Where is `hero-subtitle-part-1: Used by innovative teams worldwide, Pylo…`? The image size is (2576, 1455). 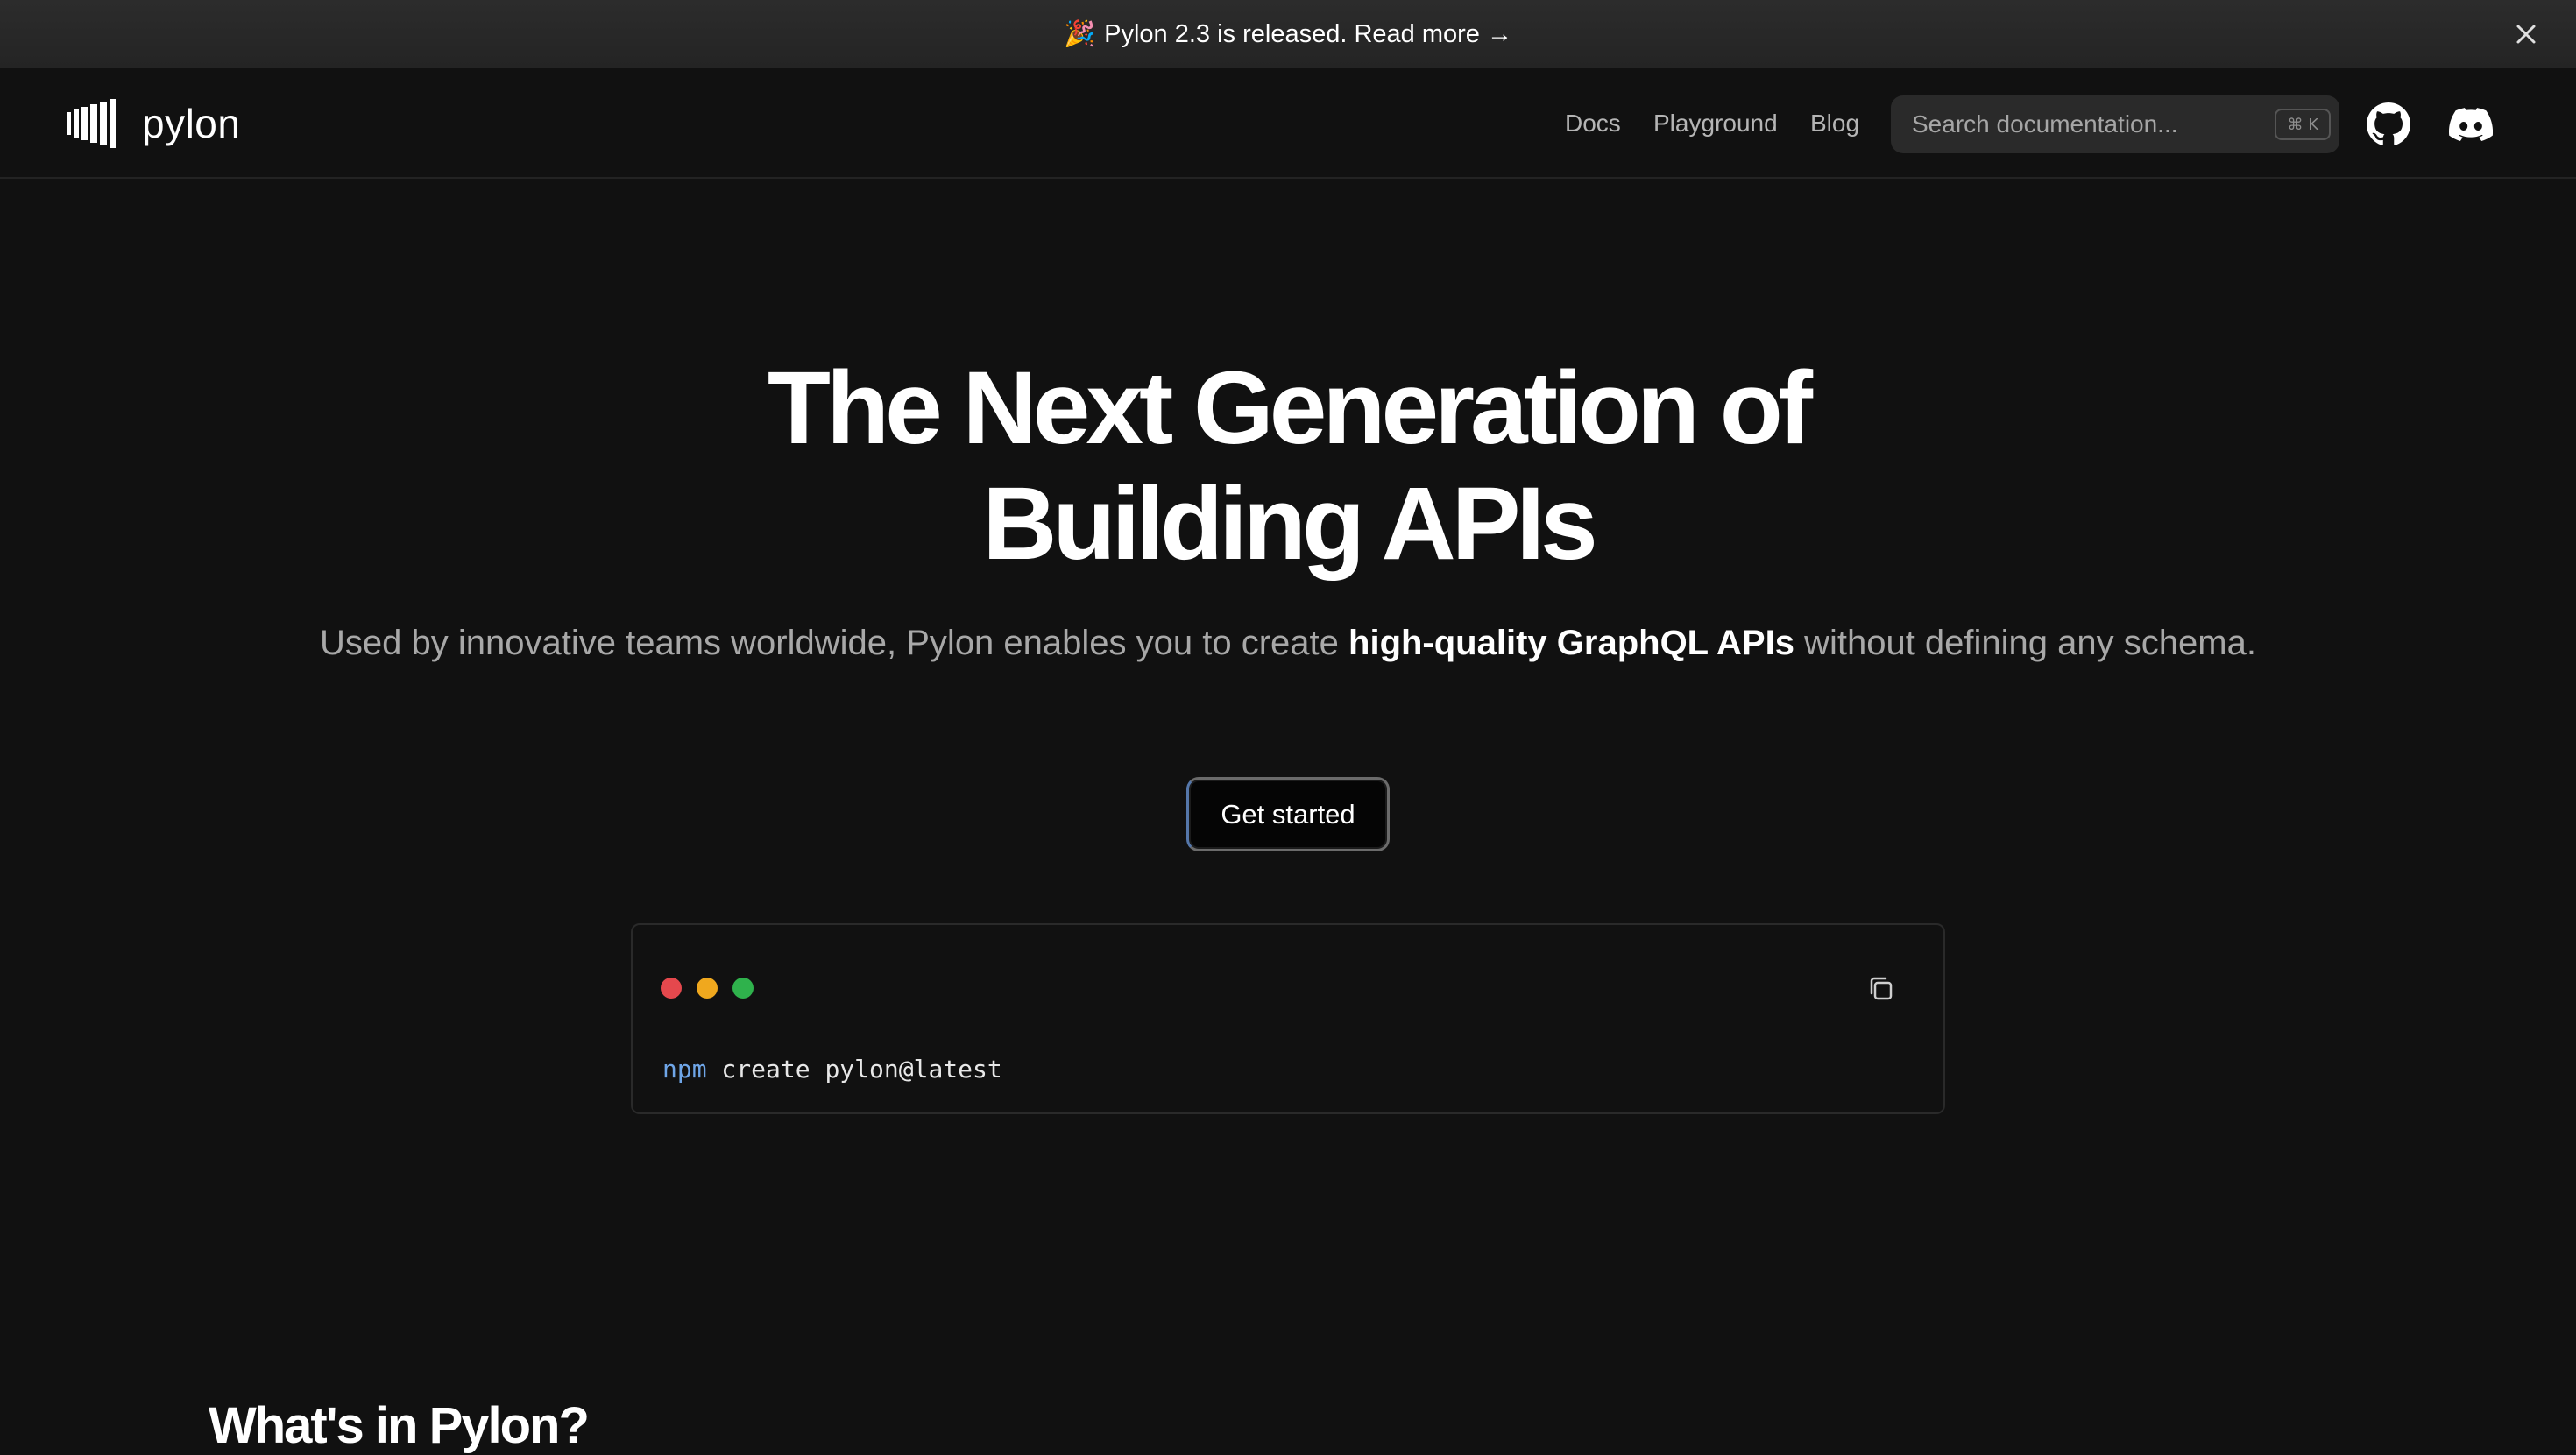 hero-subtitle-part-1: Used by innovative teams worldwide, Pylo… is located at coordinates (834, 643).